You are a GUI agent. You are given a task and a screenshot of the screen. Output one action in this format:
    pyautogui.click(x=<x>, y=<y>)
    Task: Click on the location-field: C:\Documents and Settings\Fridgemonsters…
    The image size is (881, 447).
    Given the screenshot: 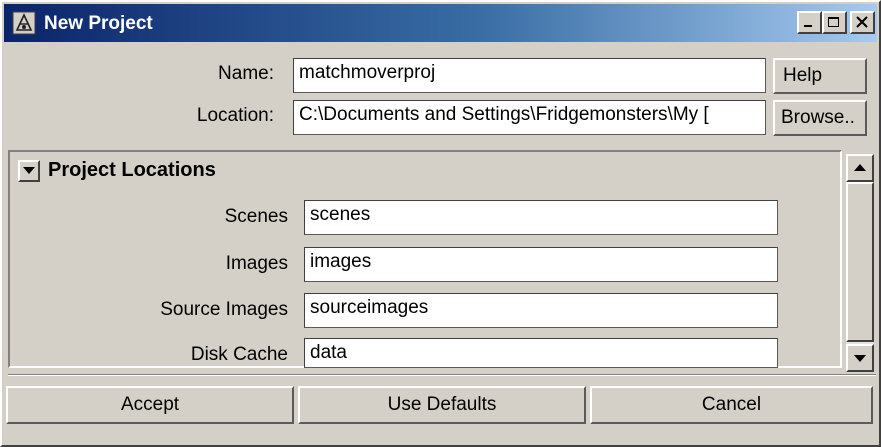 What is the action you would take?
    pyautogui.click(x=529, y=117)
    